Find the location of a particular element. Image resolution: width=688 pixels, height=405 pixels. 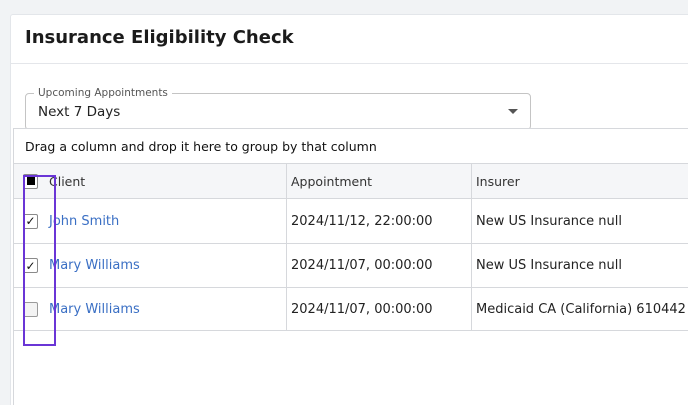

upcoming-appointments-select: Upcoming Appointments Next 7 Days is located at coordinates (278, 108).